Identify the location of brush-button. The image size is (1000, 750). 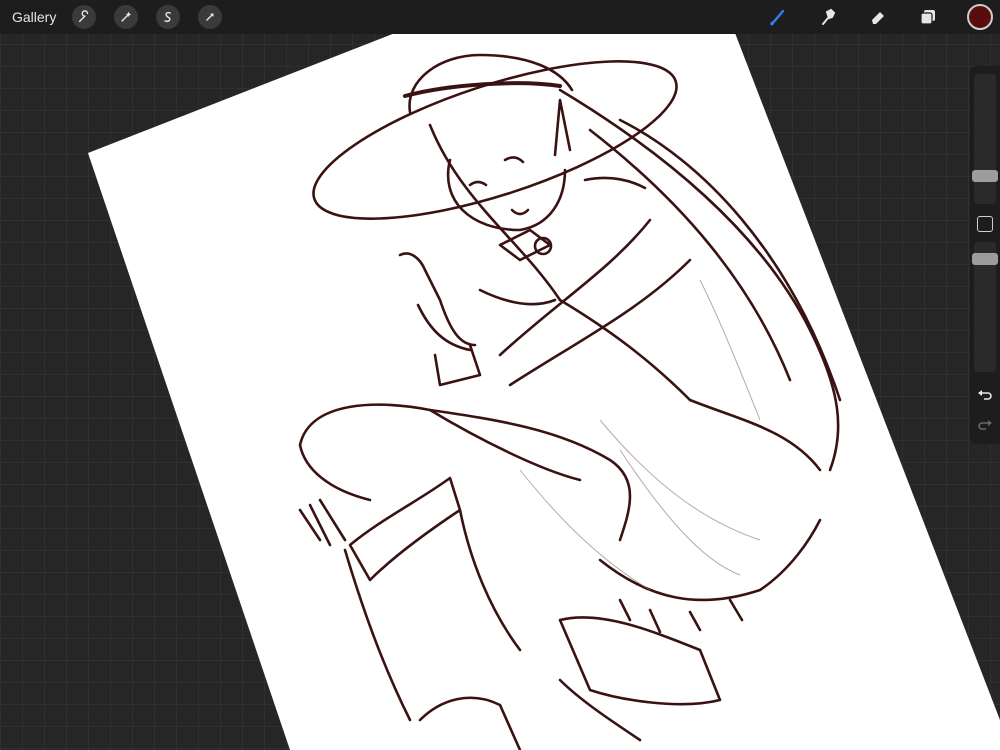
(778, 17).